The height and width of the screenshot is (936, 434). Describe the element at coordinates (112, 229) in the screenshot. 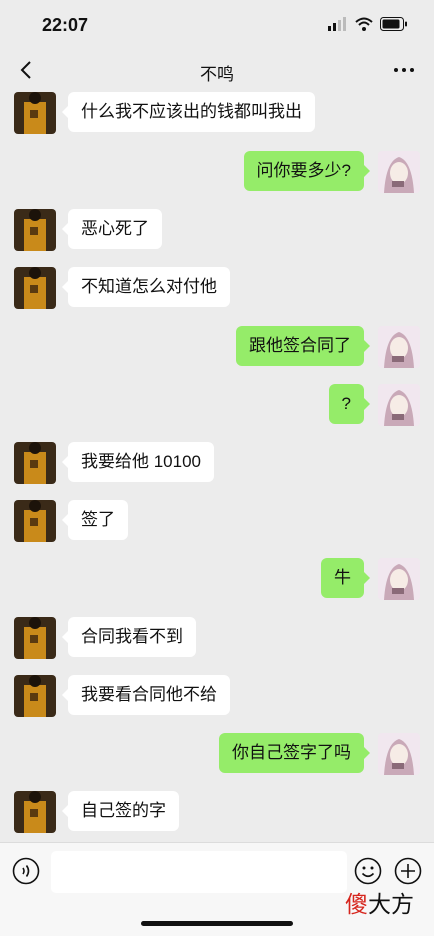

I see `message-bubble: 恶心死了` at that location.